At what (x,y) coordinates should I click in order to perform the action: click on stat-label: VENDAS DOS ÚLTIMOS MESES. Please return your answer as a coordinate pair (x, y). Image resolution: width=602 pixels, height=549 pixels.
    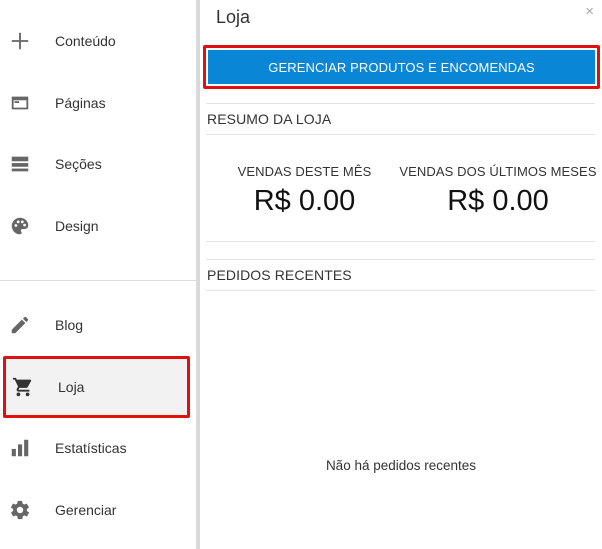
    Looking at the image, I should click on (498, 171).